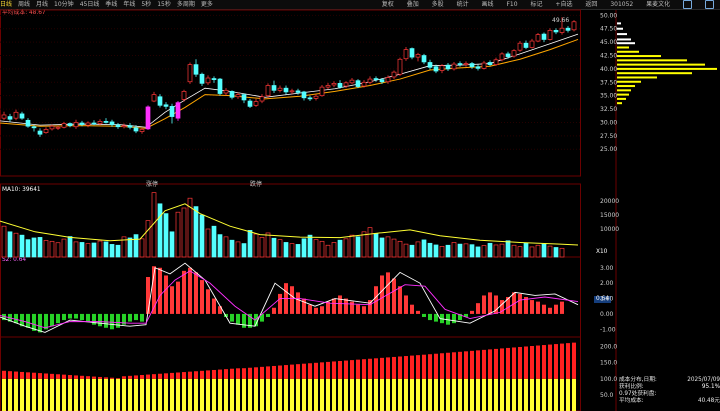 Image resolution: width=720 pixels, height=411 pixels. What do you see at coordinates (289, 224) in the screenshot?
I see `volume-ma-line` at bounding box center [289, 224].